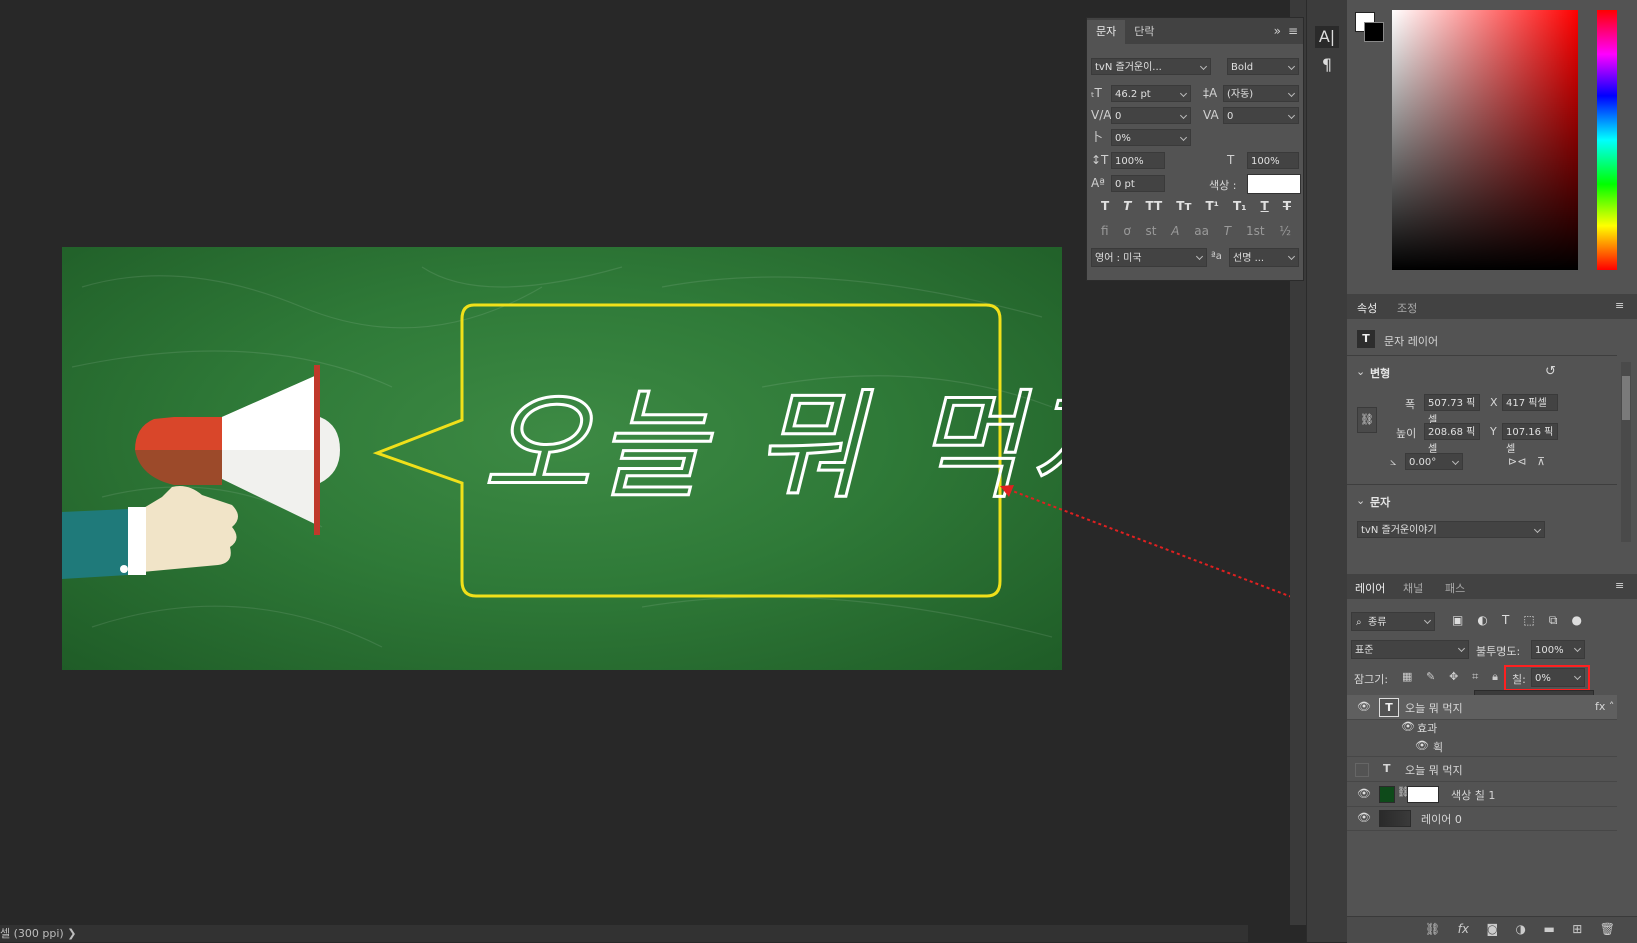 Image resolution: width=1637 pixels, height=943 pixels. What do you see at coordinates (1530, 402) in the screenshot?
I see `x-field: 417 픽셀` at bounding box center [1530, 402].